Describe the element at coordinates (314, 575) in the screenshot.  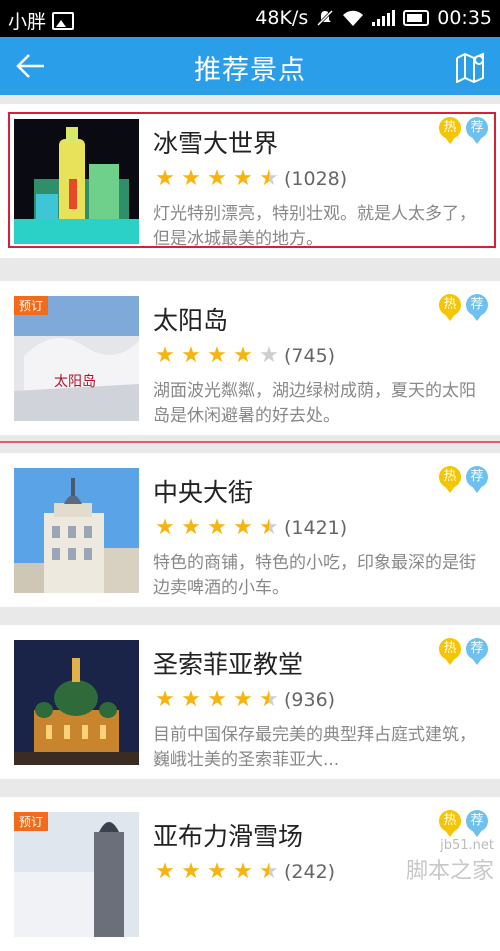
I see `attraction-description: 特色的商铺，特色的小吃，印象最深的是街边卖啤酒的小车。` at that location.